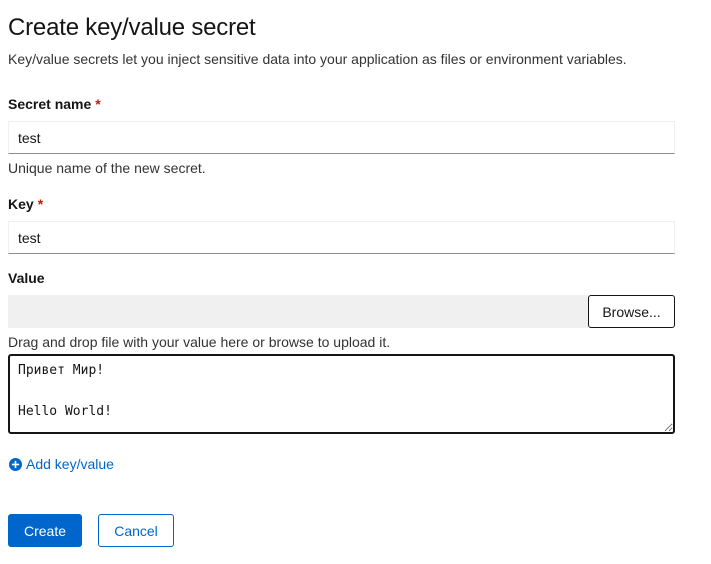 Image resolution: width=711 pixels, height=564 pixels. Describe the element at coordinates (107, 168) in the screenshot. I see `secret-name-helper: Unique name of the new secret.` at that location.